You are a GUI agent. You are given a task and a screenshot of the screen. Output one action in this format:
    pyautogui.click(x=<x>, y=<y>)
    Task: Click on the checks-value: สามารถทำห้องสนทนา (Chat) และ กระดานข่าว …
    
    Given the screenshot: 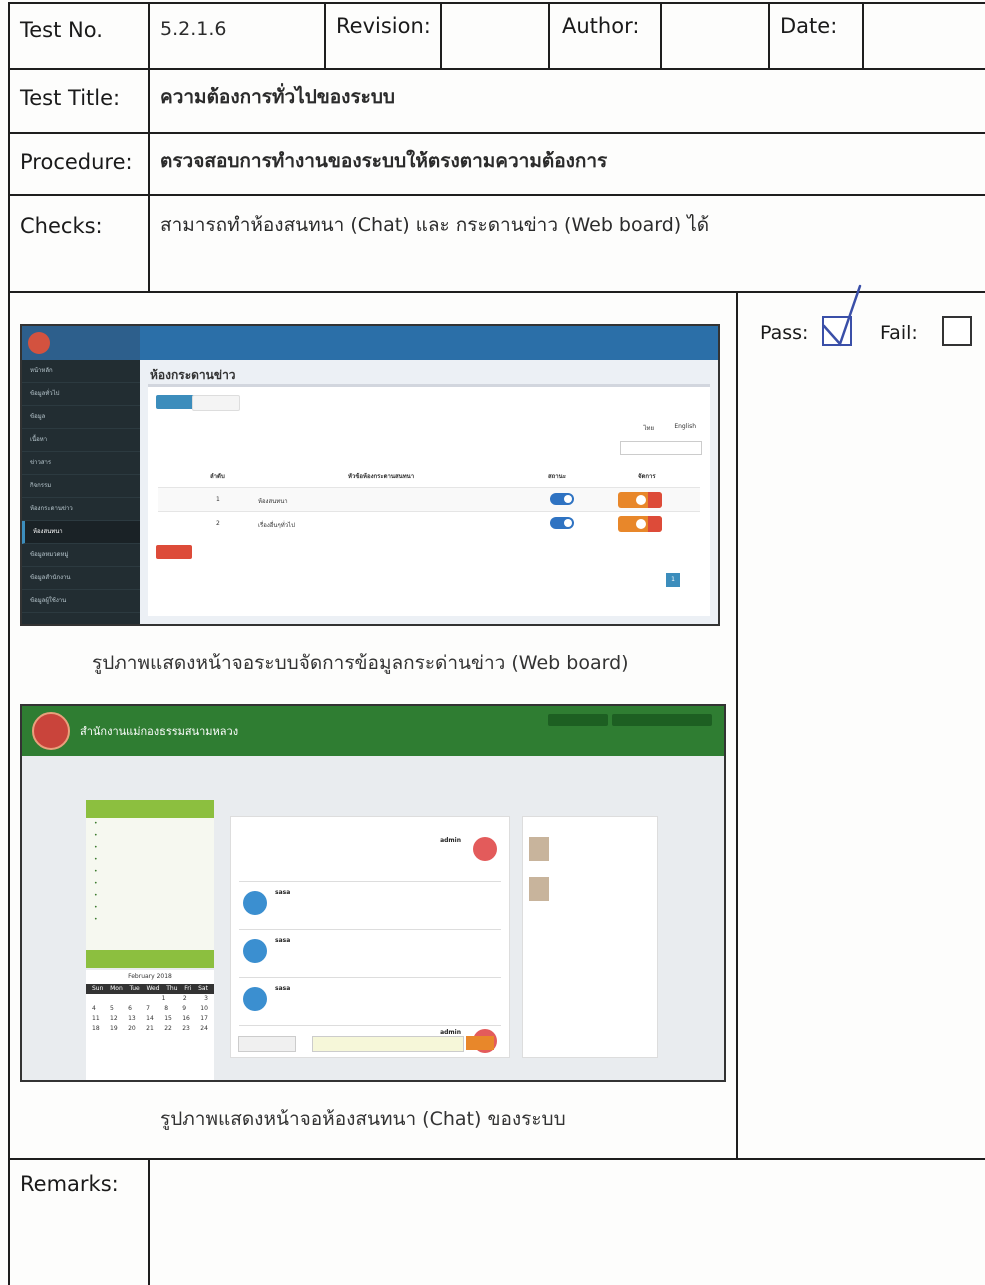 What is the action you would take?
    pyautogui.click(x=435, y=225)
    